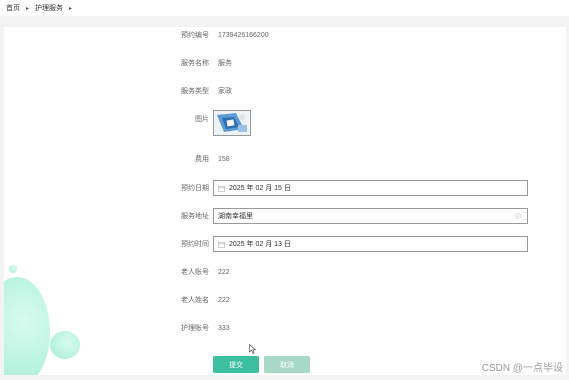 This screenshot has height=380, width=569. Describe the element at coordinates (370, 216) in the screenshot. I see `service-address-select: 湖南幸福里` at that location.